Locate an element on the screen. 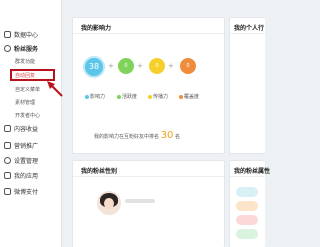 The height and width of the screenshot is (247, 320). blurred-text is located at coordinates (140, 201).